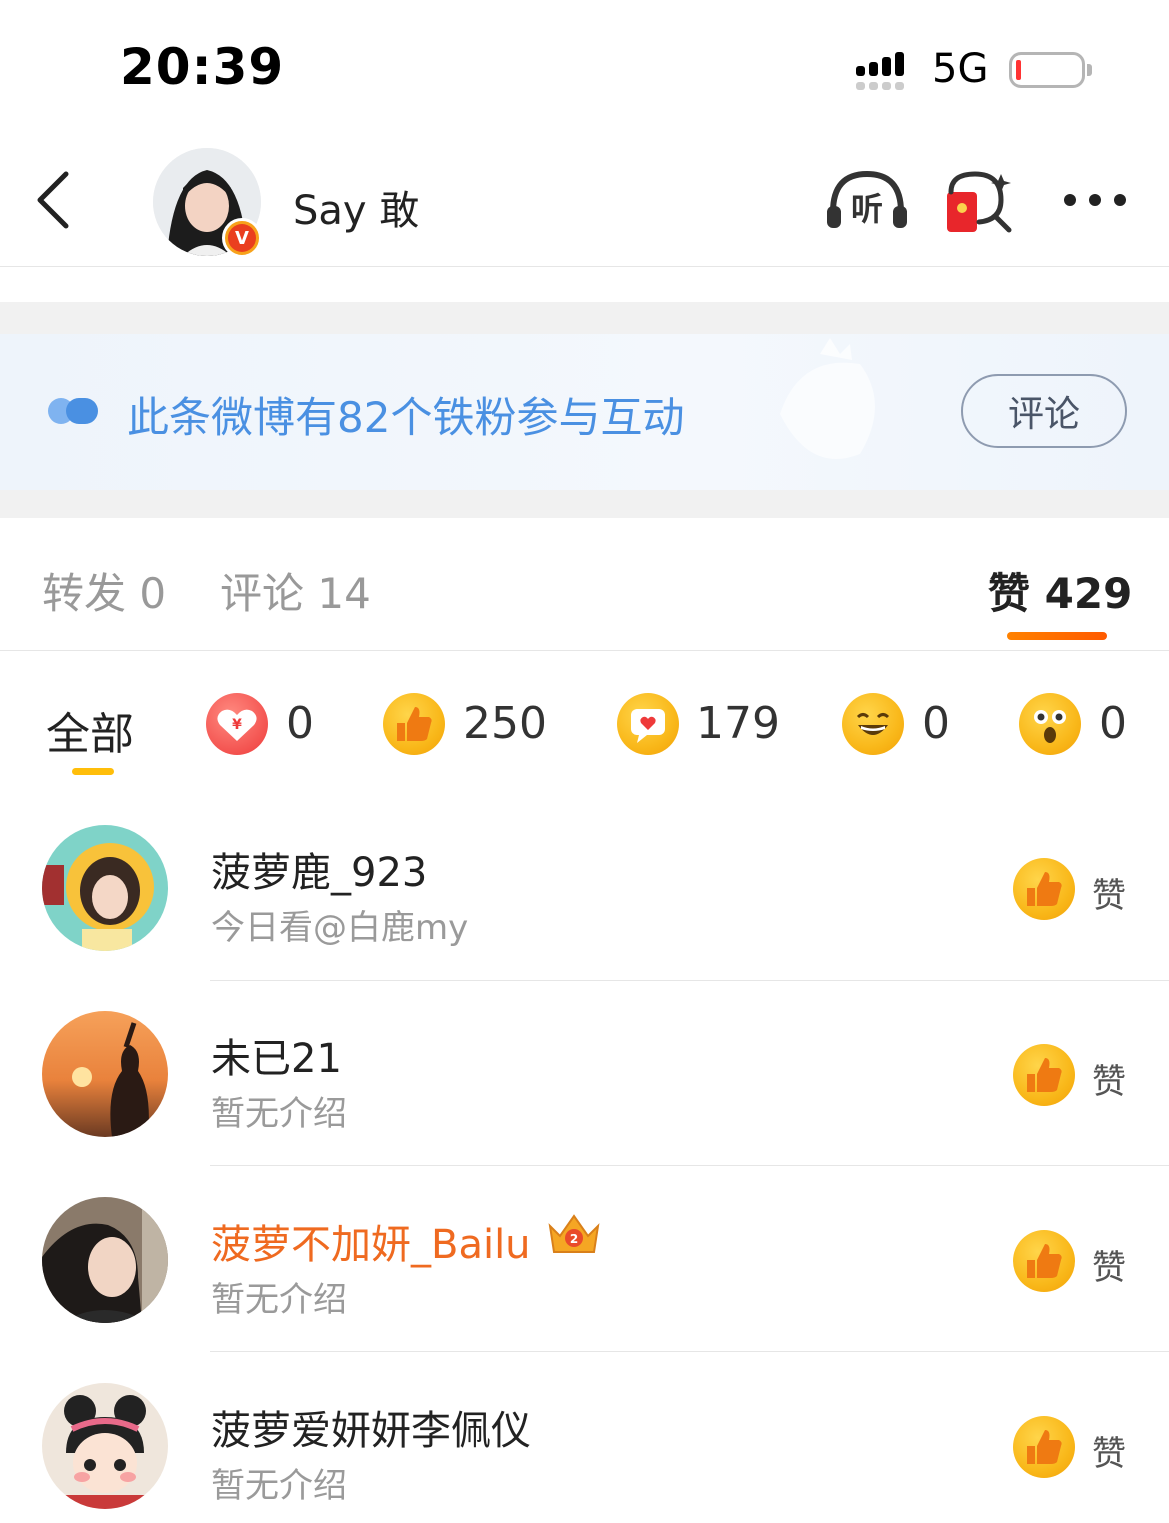 This screenshot has width=1169, height=1523. I want to click on tab-forward: 转发 0, so click(104, 590).